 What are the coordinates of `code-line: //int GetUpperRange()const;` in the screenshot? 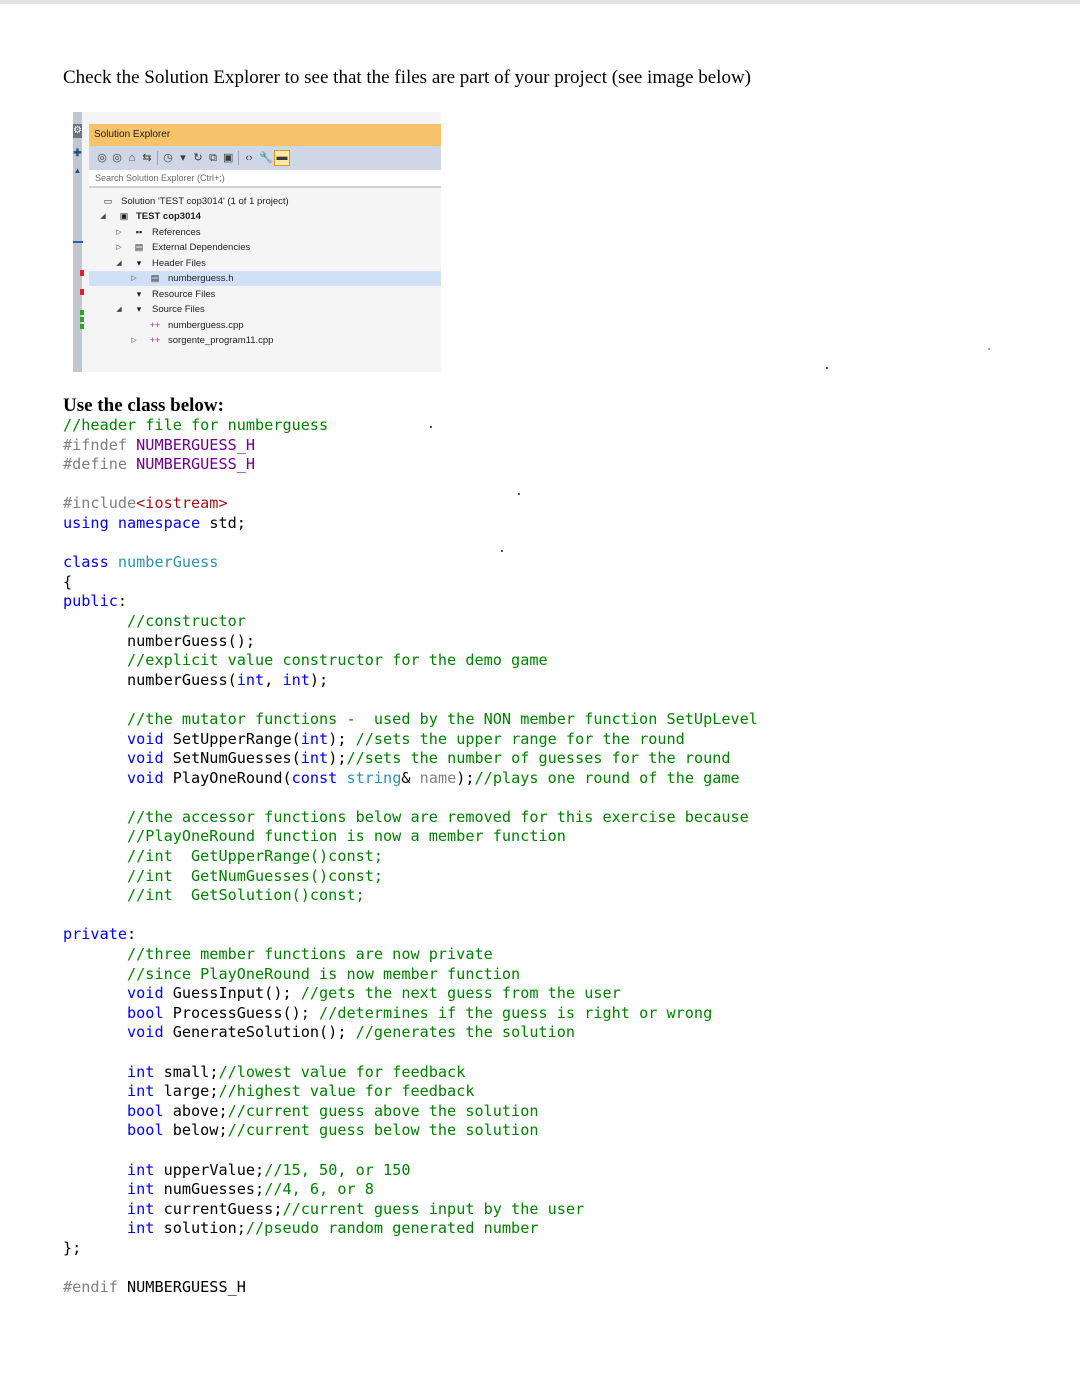 It's located at (255, 856).